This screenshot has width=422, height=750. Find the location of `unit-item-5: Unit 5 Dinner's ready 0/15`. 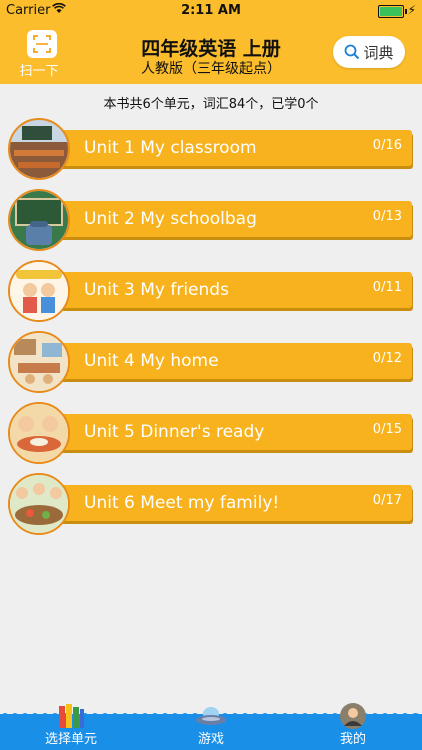

unit-item-5: Unit 5 Dinner's ready 0/15 is located at coordinates (210, 433).